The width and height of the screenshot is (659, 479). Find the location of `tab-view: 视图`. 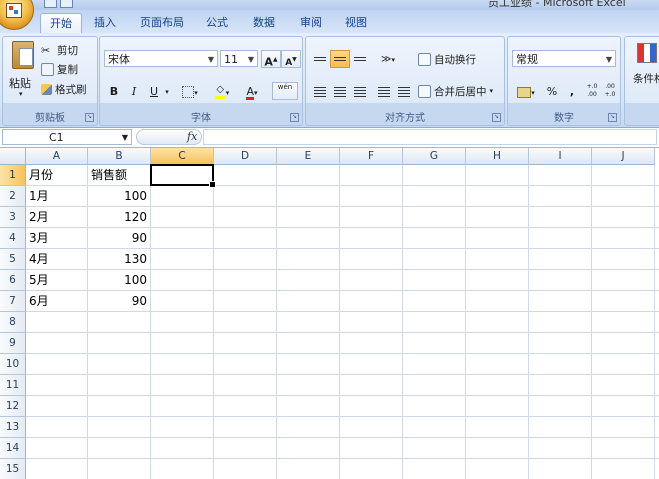

tab-view: 视图 is located at coordinates (356, 23).